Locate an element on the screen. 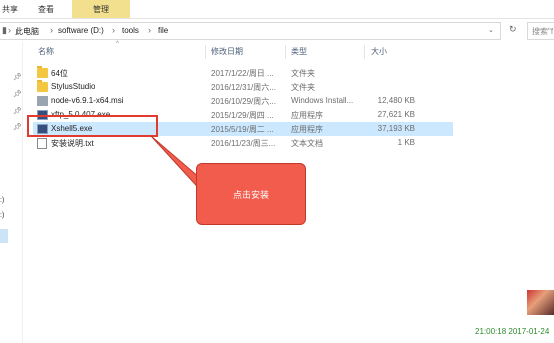 This screenshot has width=554, height=343. callout-text: 点击安装 is located at coordinates (250, 195).